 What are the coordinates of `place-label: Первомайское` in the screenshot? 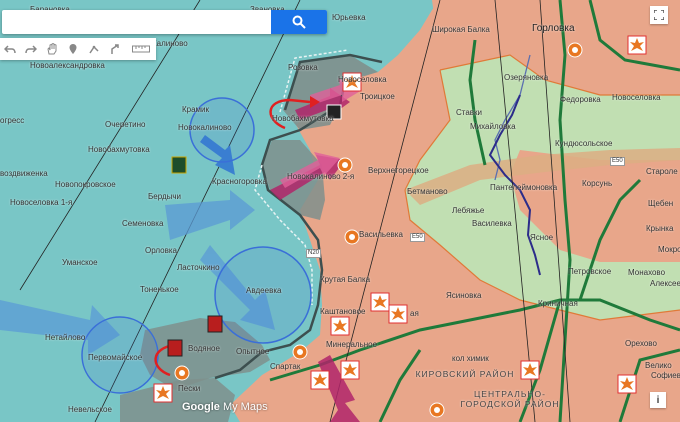 It's located at (115, 357).